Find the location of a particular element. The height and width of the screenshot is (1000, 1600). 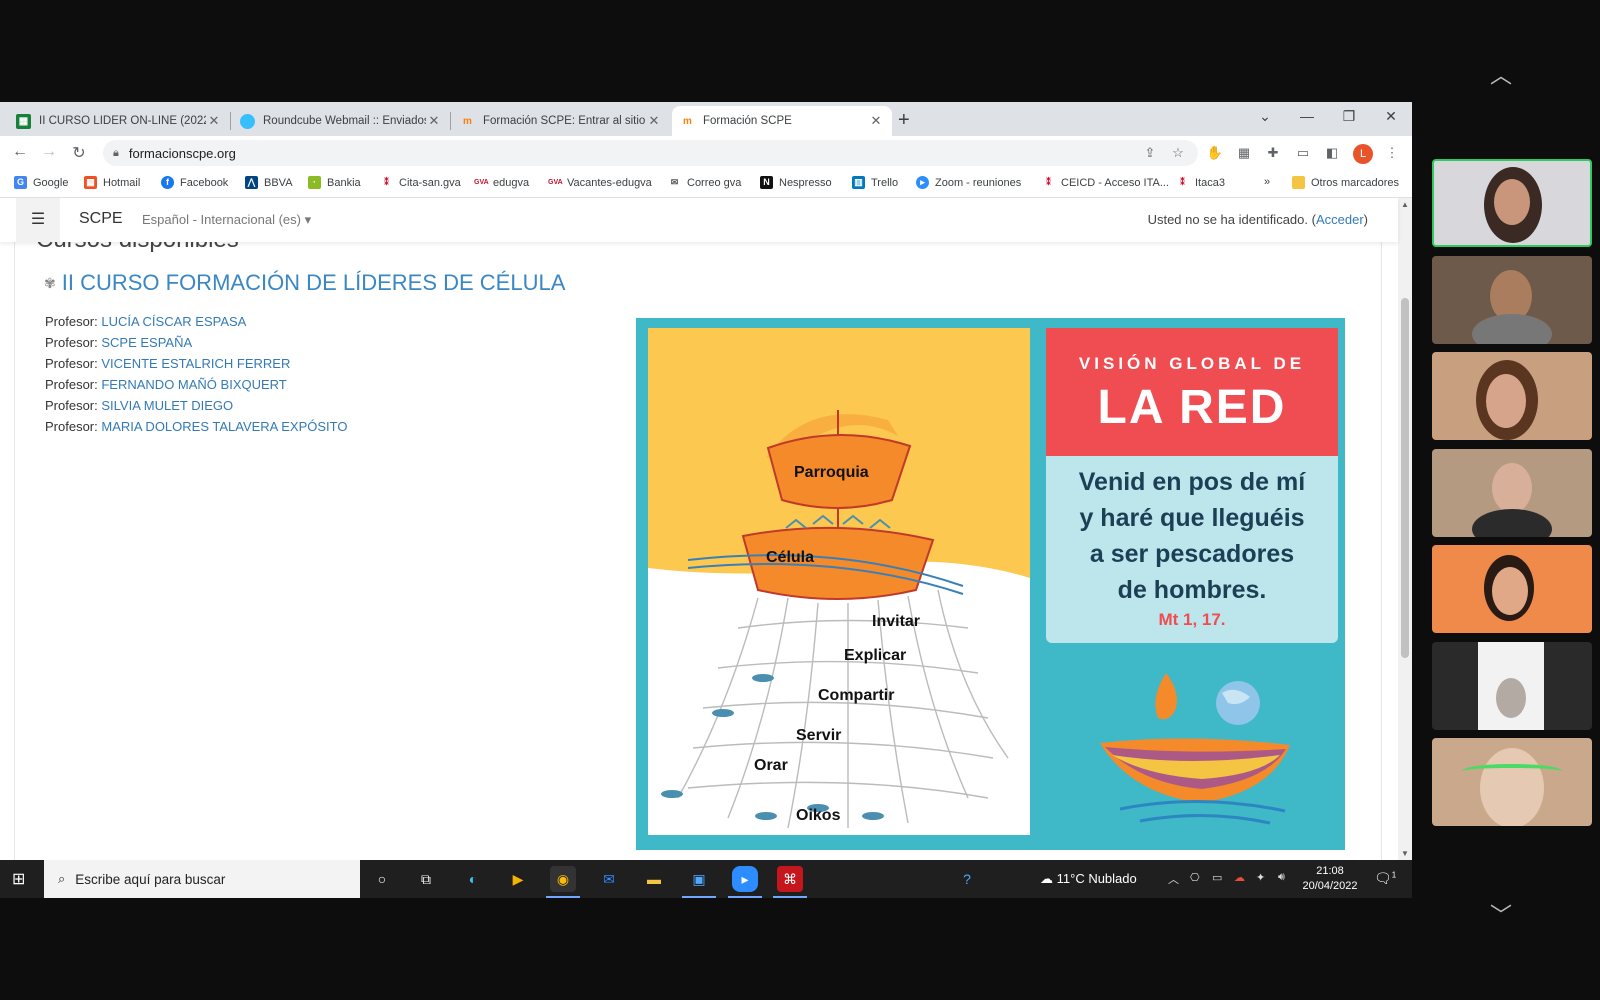

chrome-icon: ◉ is located at coordinates (563, 882).